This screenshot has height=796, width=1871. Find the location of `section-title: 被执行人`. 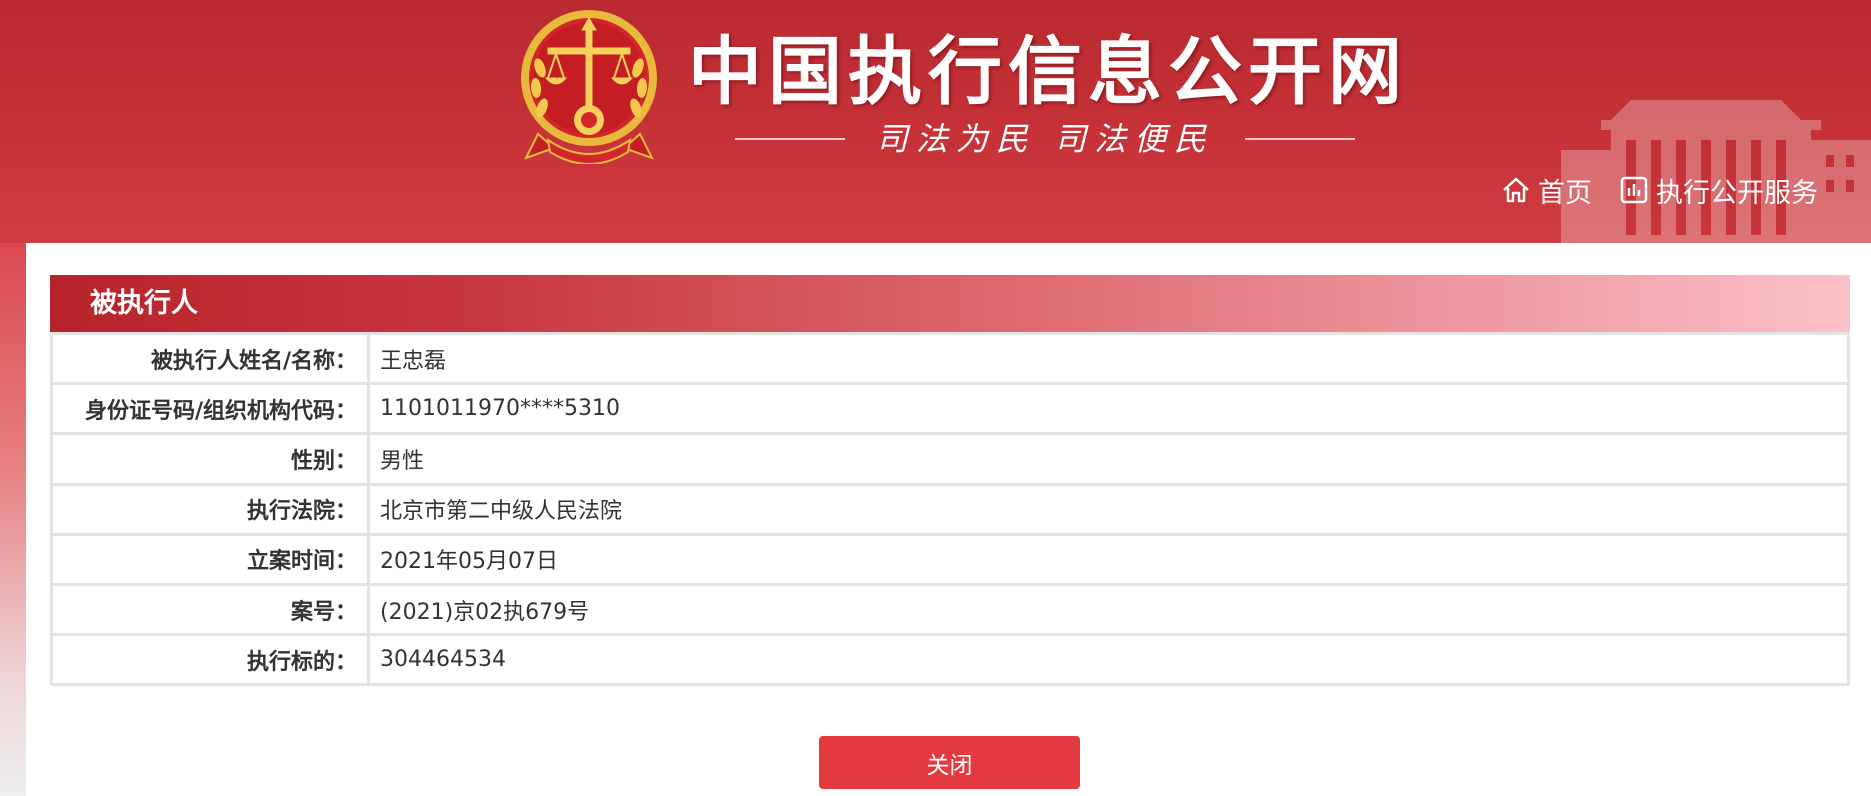

section-title: 被执行人 is located at coordinates (144, 303).